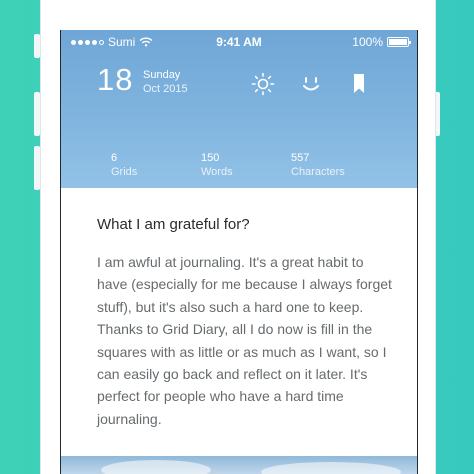  Describe the element at coordinates (399, 42) in the screenshot. I see `battery-icon` at that location.